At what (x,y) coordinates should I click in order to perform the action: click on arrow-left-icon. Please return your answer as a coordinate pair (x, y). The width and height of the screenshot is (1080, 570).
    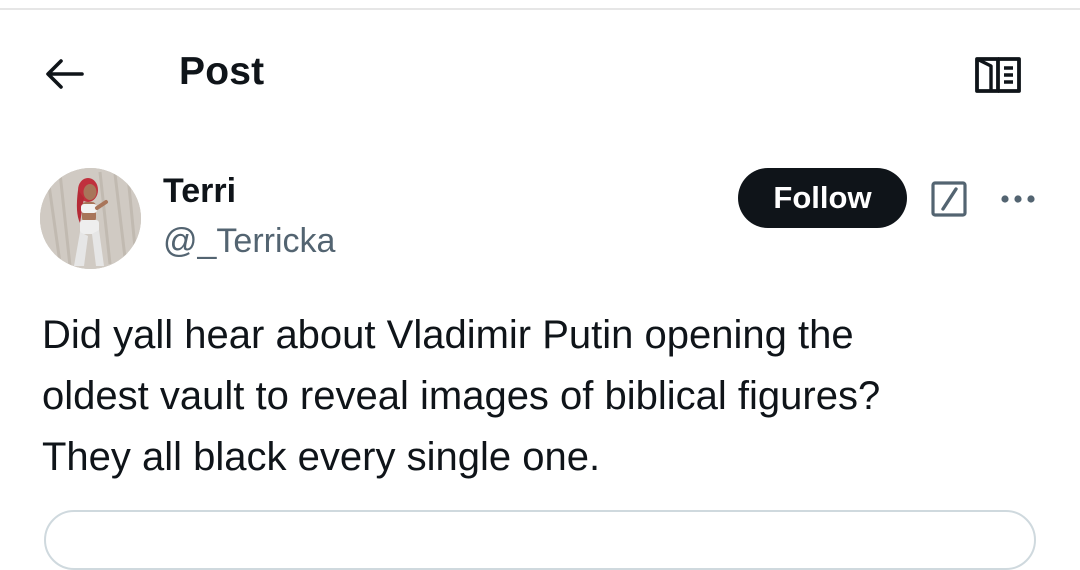
    Looking at the image, I should click on (65, 74).